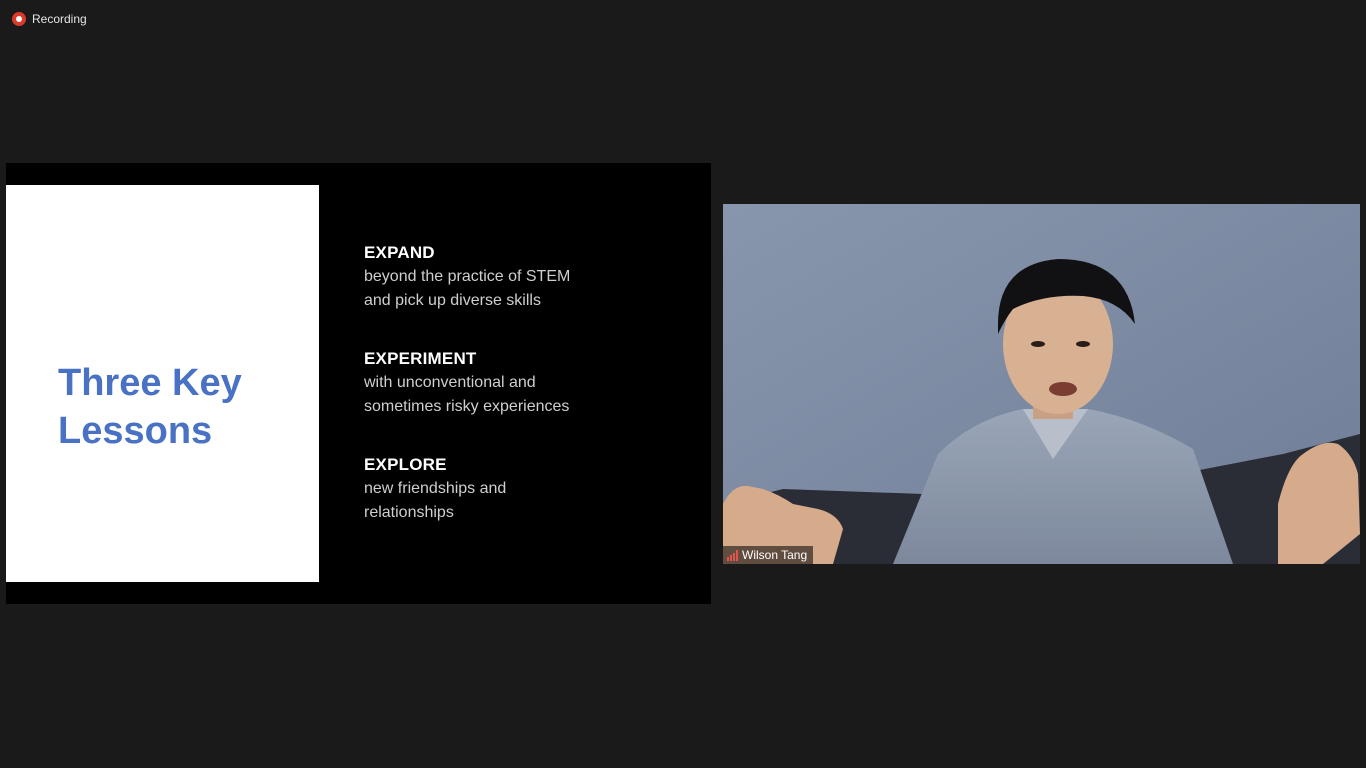  Describe the element at coordinates (452, 300) in the screenshot. I see `lesson-text: and pick up diverse skills` at that location.